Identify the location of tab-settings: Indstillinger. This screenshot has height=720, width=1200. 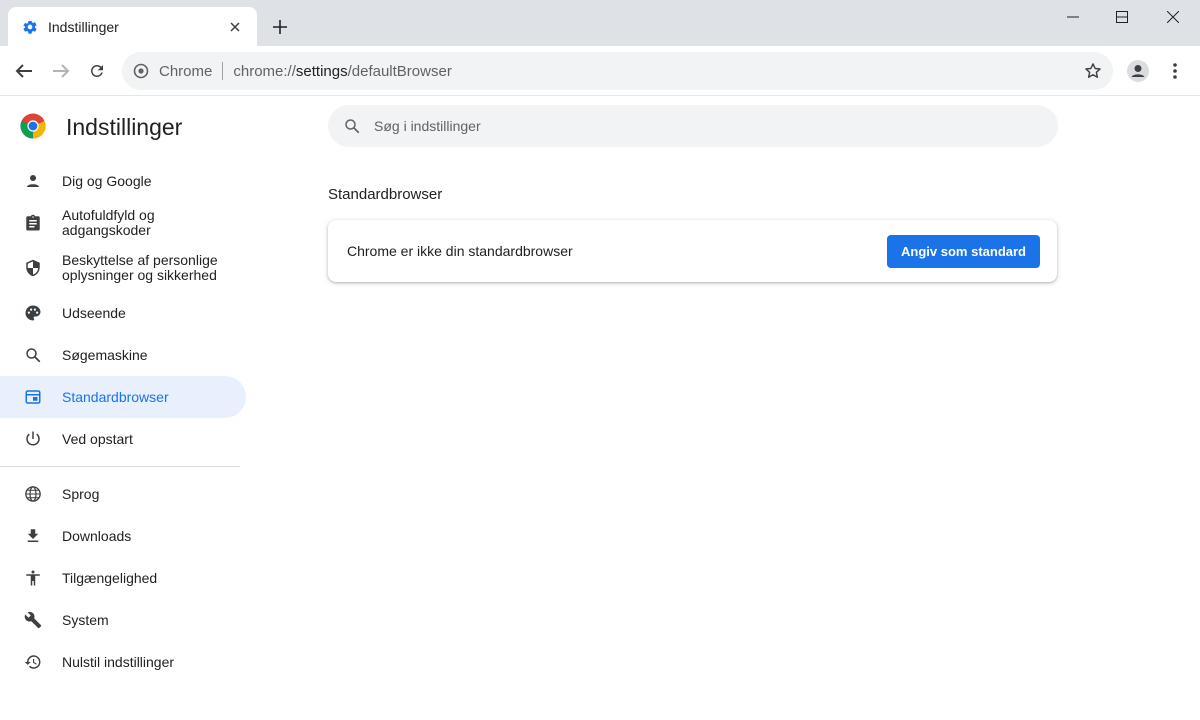
(132, 26).